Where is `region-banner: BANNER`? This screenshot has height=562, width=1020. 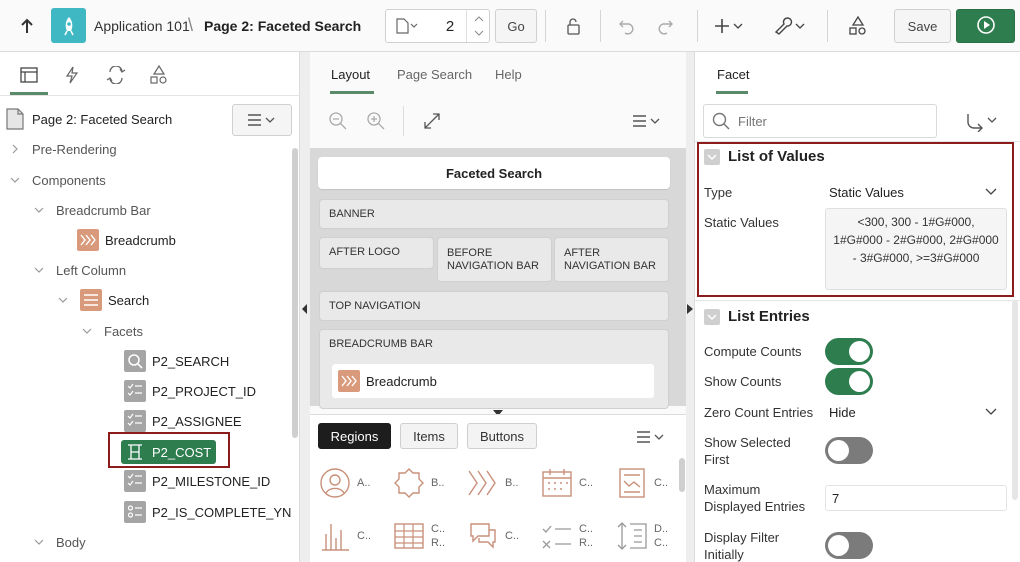
region-banner: BANNER is located at coordinates (494, 214).